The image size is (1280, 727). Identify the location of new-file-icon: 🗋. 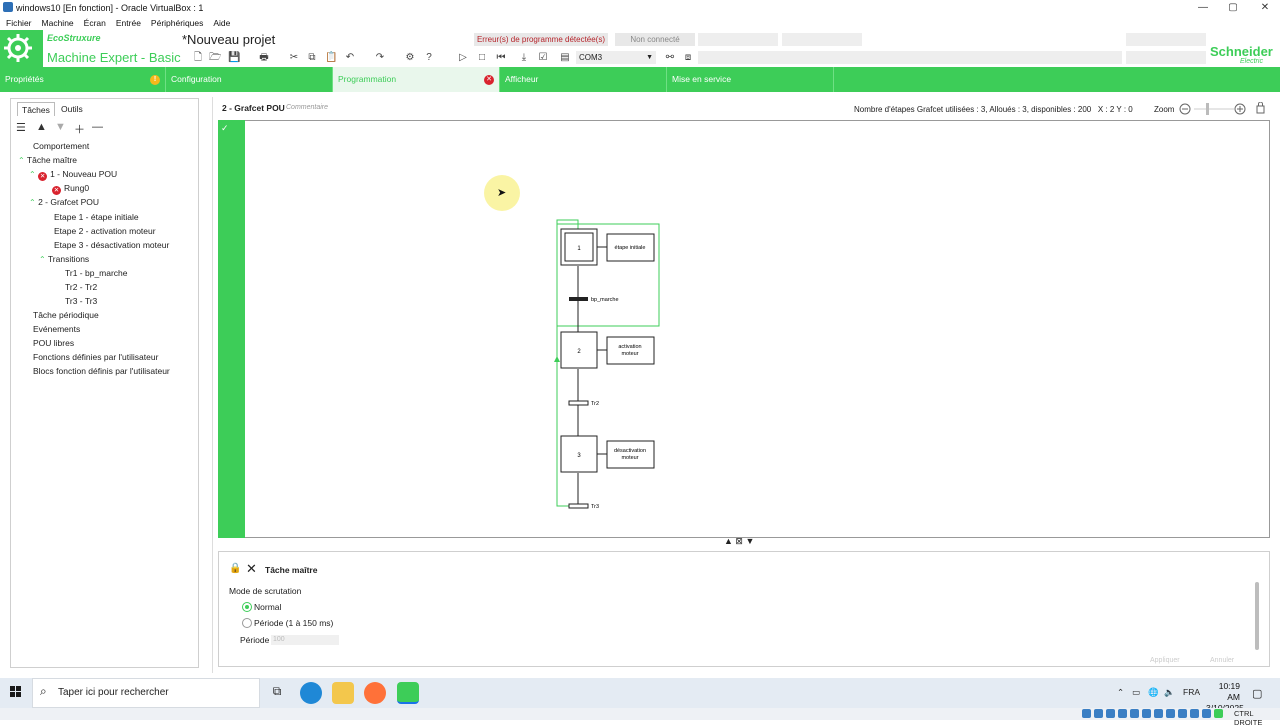
(198, 58).